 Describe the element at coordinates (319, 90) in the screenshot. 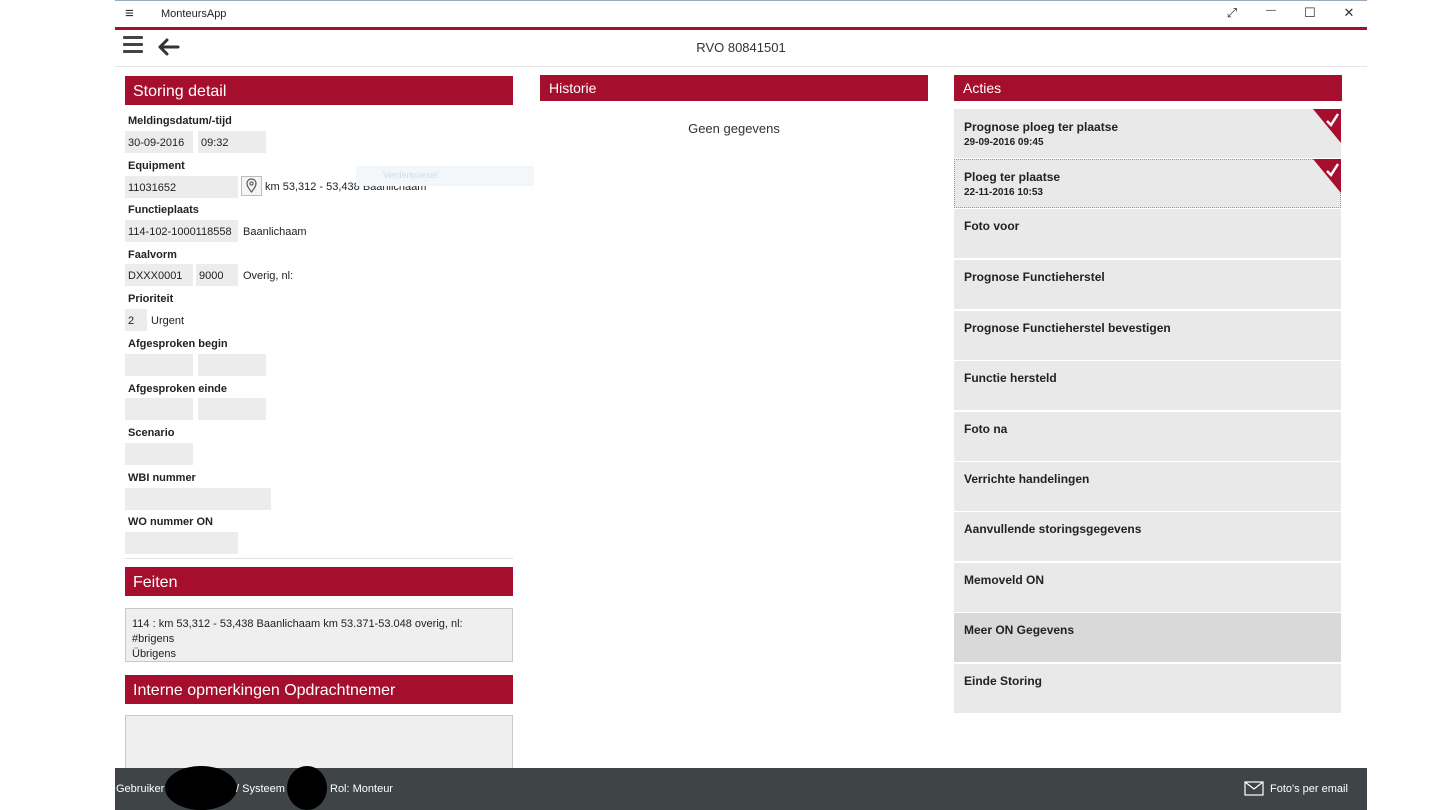

I see `storing-detail-header: Storing detail` at that location.